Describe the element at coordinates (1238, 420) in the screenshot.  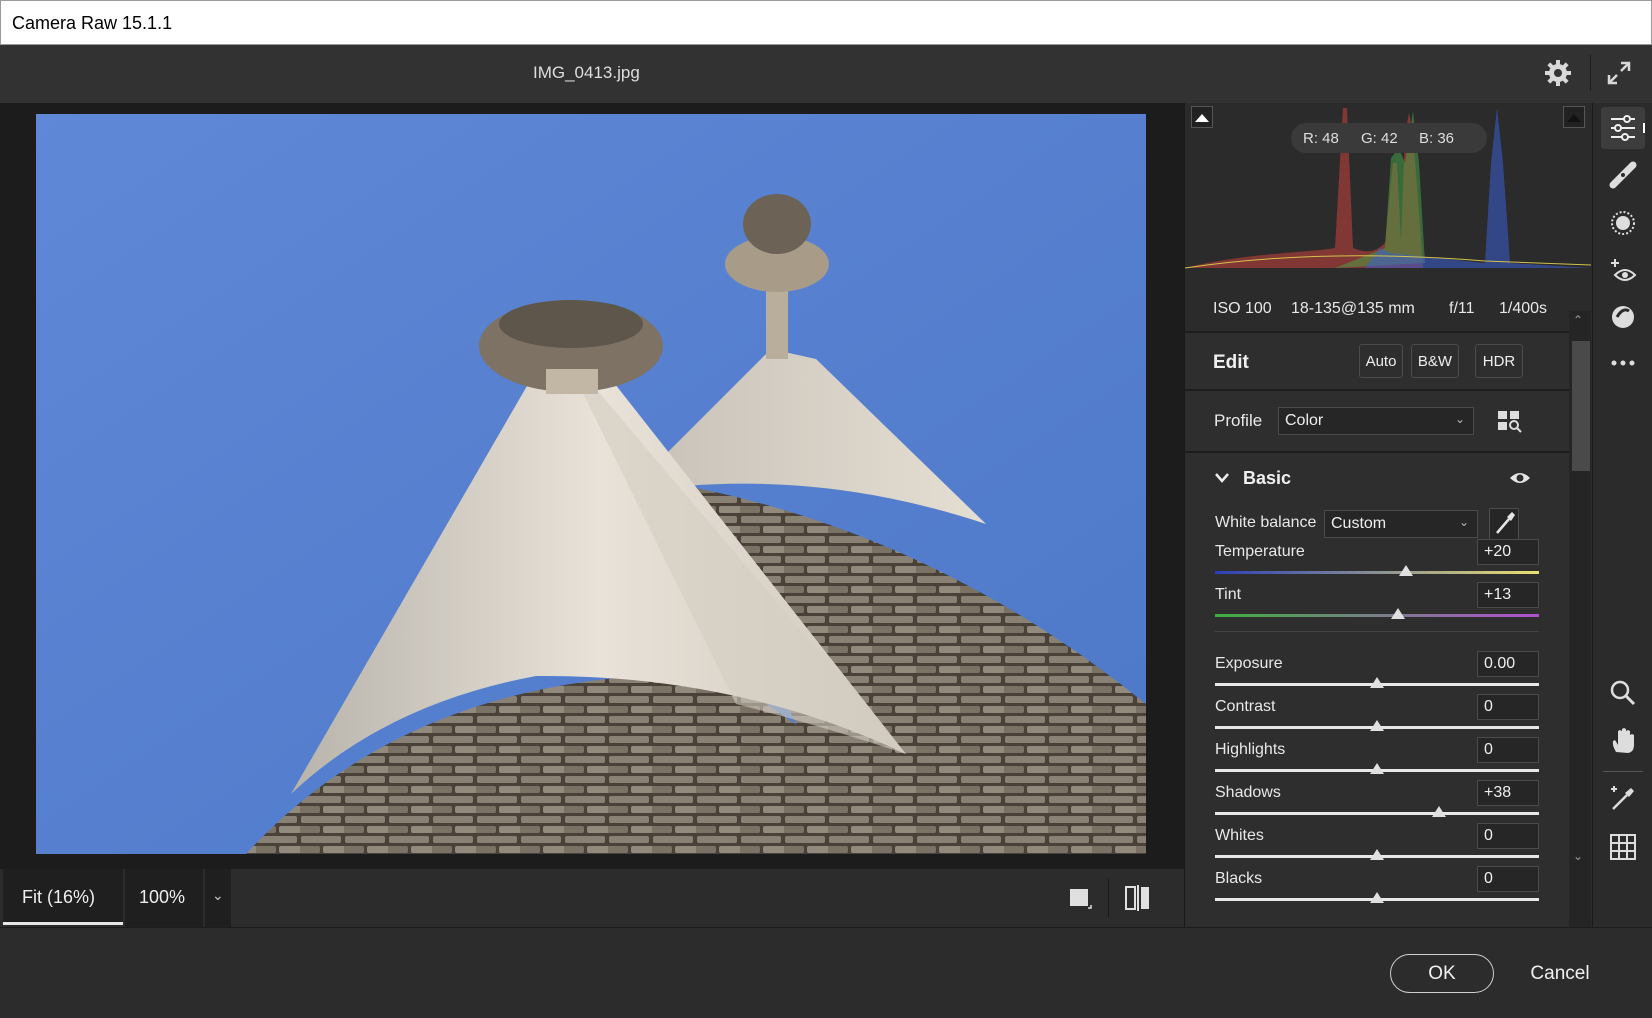
I see `profile-label: Profile` at that location.